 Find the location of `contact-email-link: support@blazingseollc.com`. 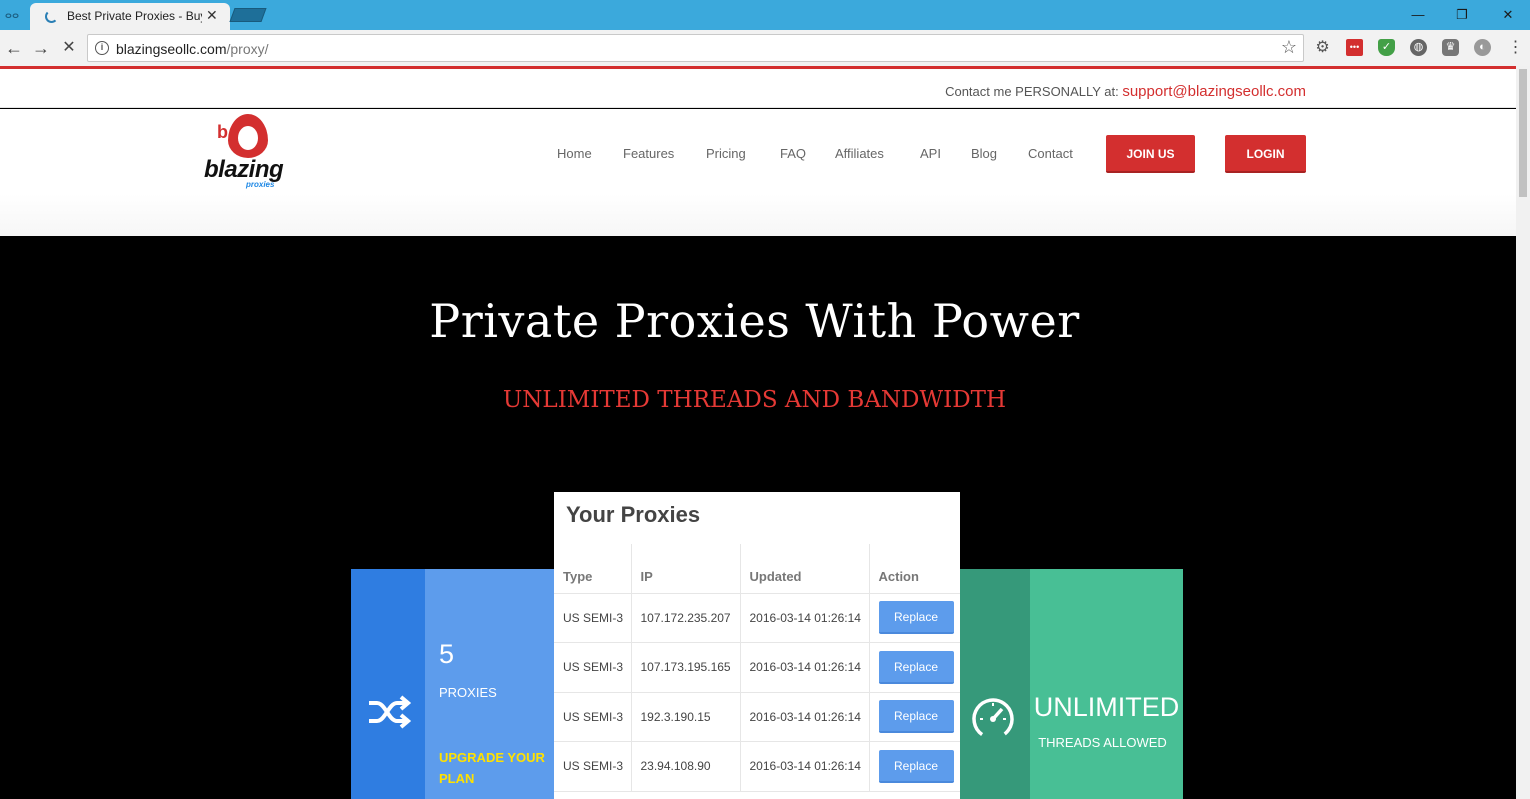

contact-email-link: support@blazingseollc.com is located at coordinates (1214, 91).